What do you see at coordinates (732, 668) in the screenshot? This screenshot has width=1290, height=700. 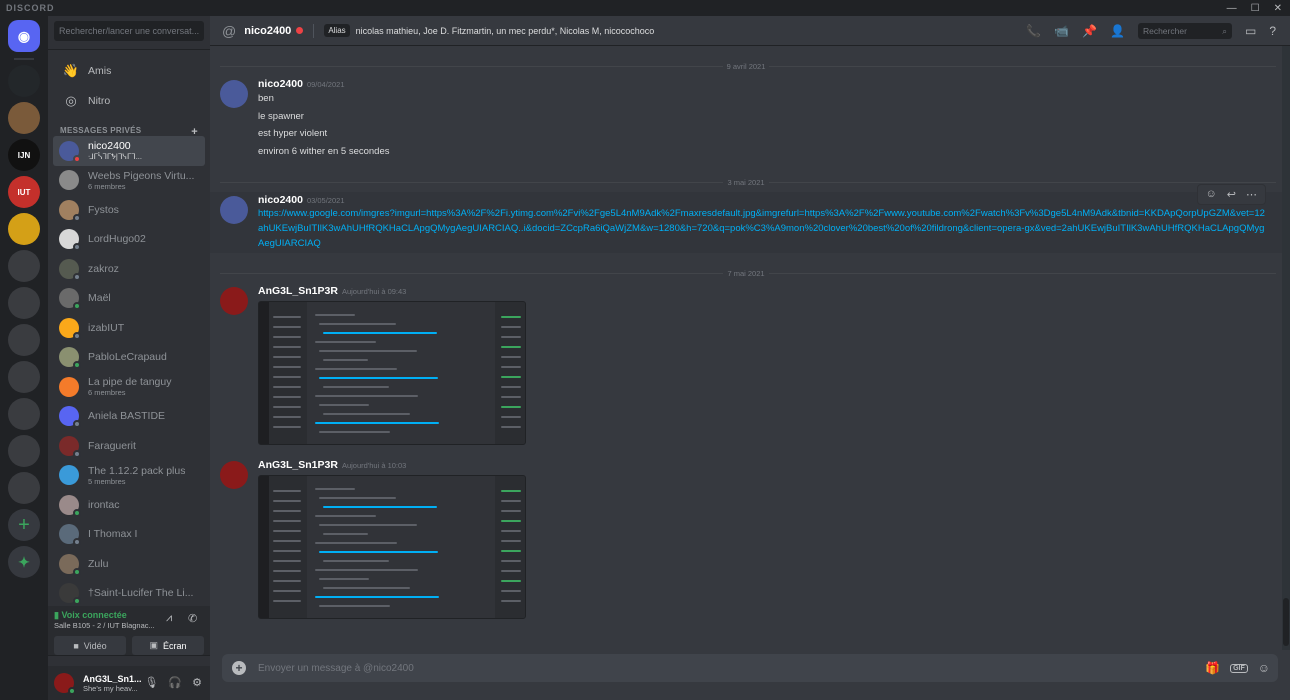 I see `message-input` at bounding box center [732, 668].